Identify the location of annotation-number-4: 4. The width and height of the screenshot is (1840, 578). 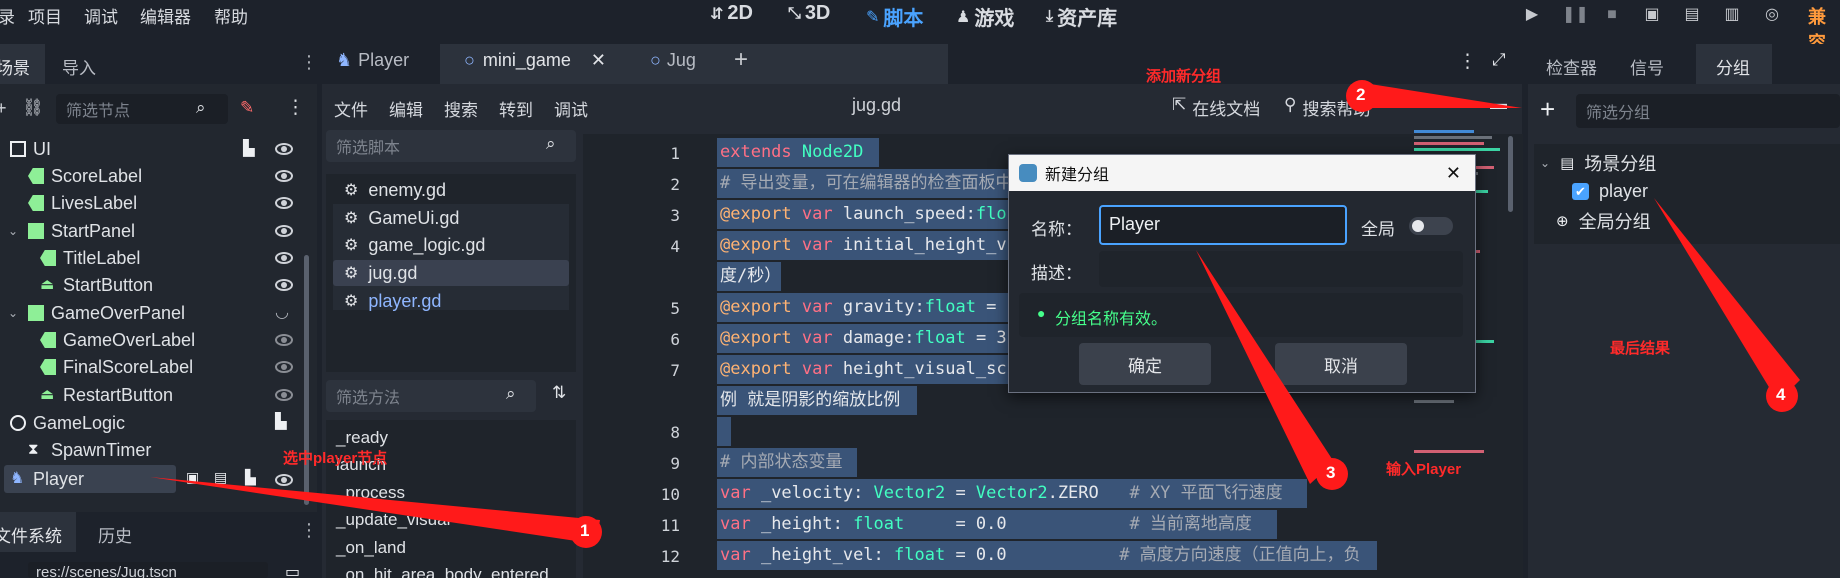
(1781, 394).